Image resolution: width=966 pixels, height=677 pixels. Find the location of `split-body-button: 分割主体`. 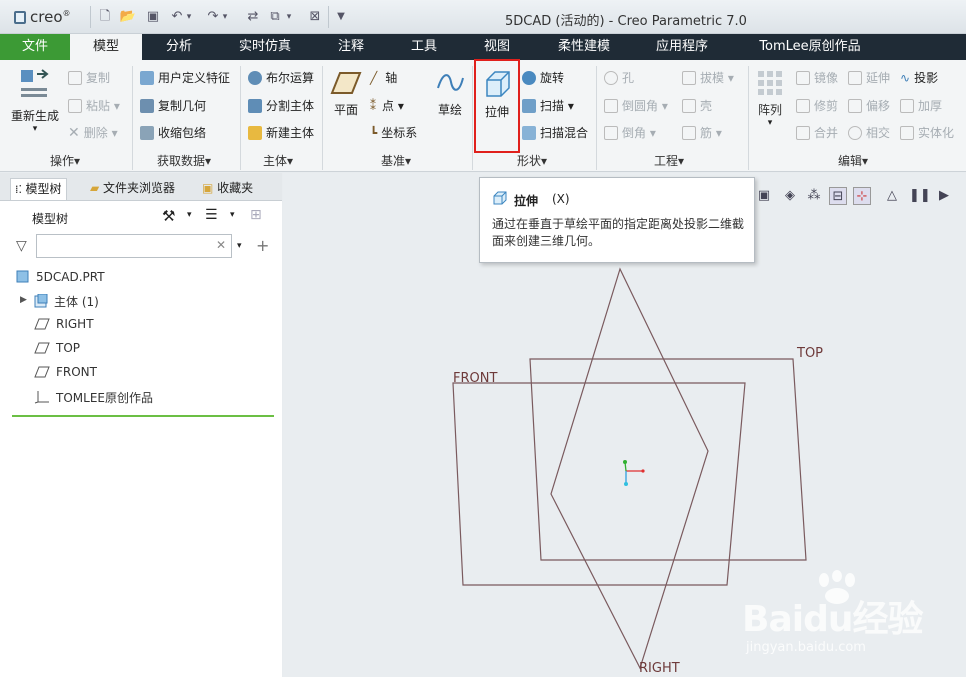

split-body-button: 分割主体 is located at coordinates (281, 105).